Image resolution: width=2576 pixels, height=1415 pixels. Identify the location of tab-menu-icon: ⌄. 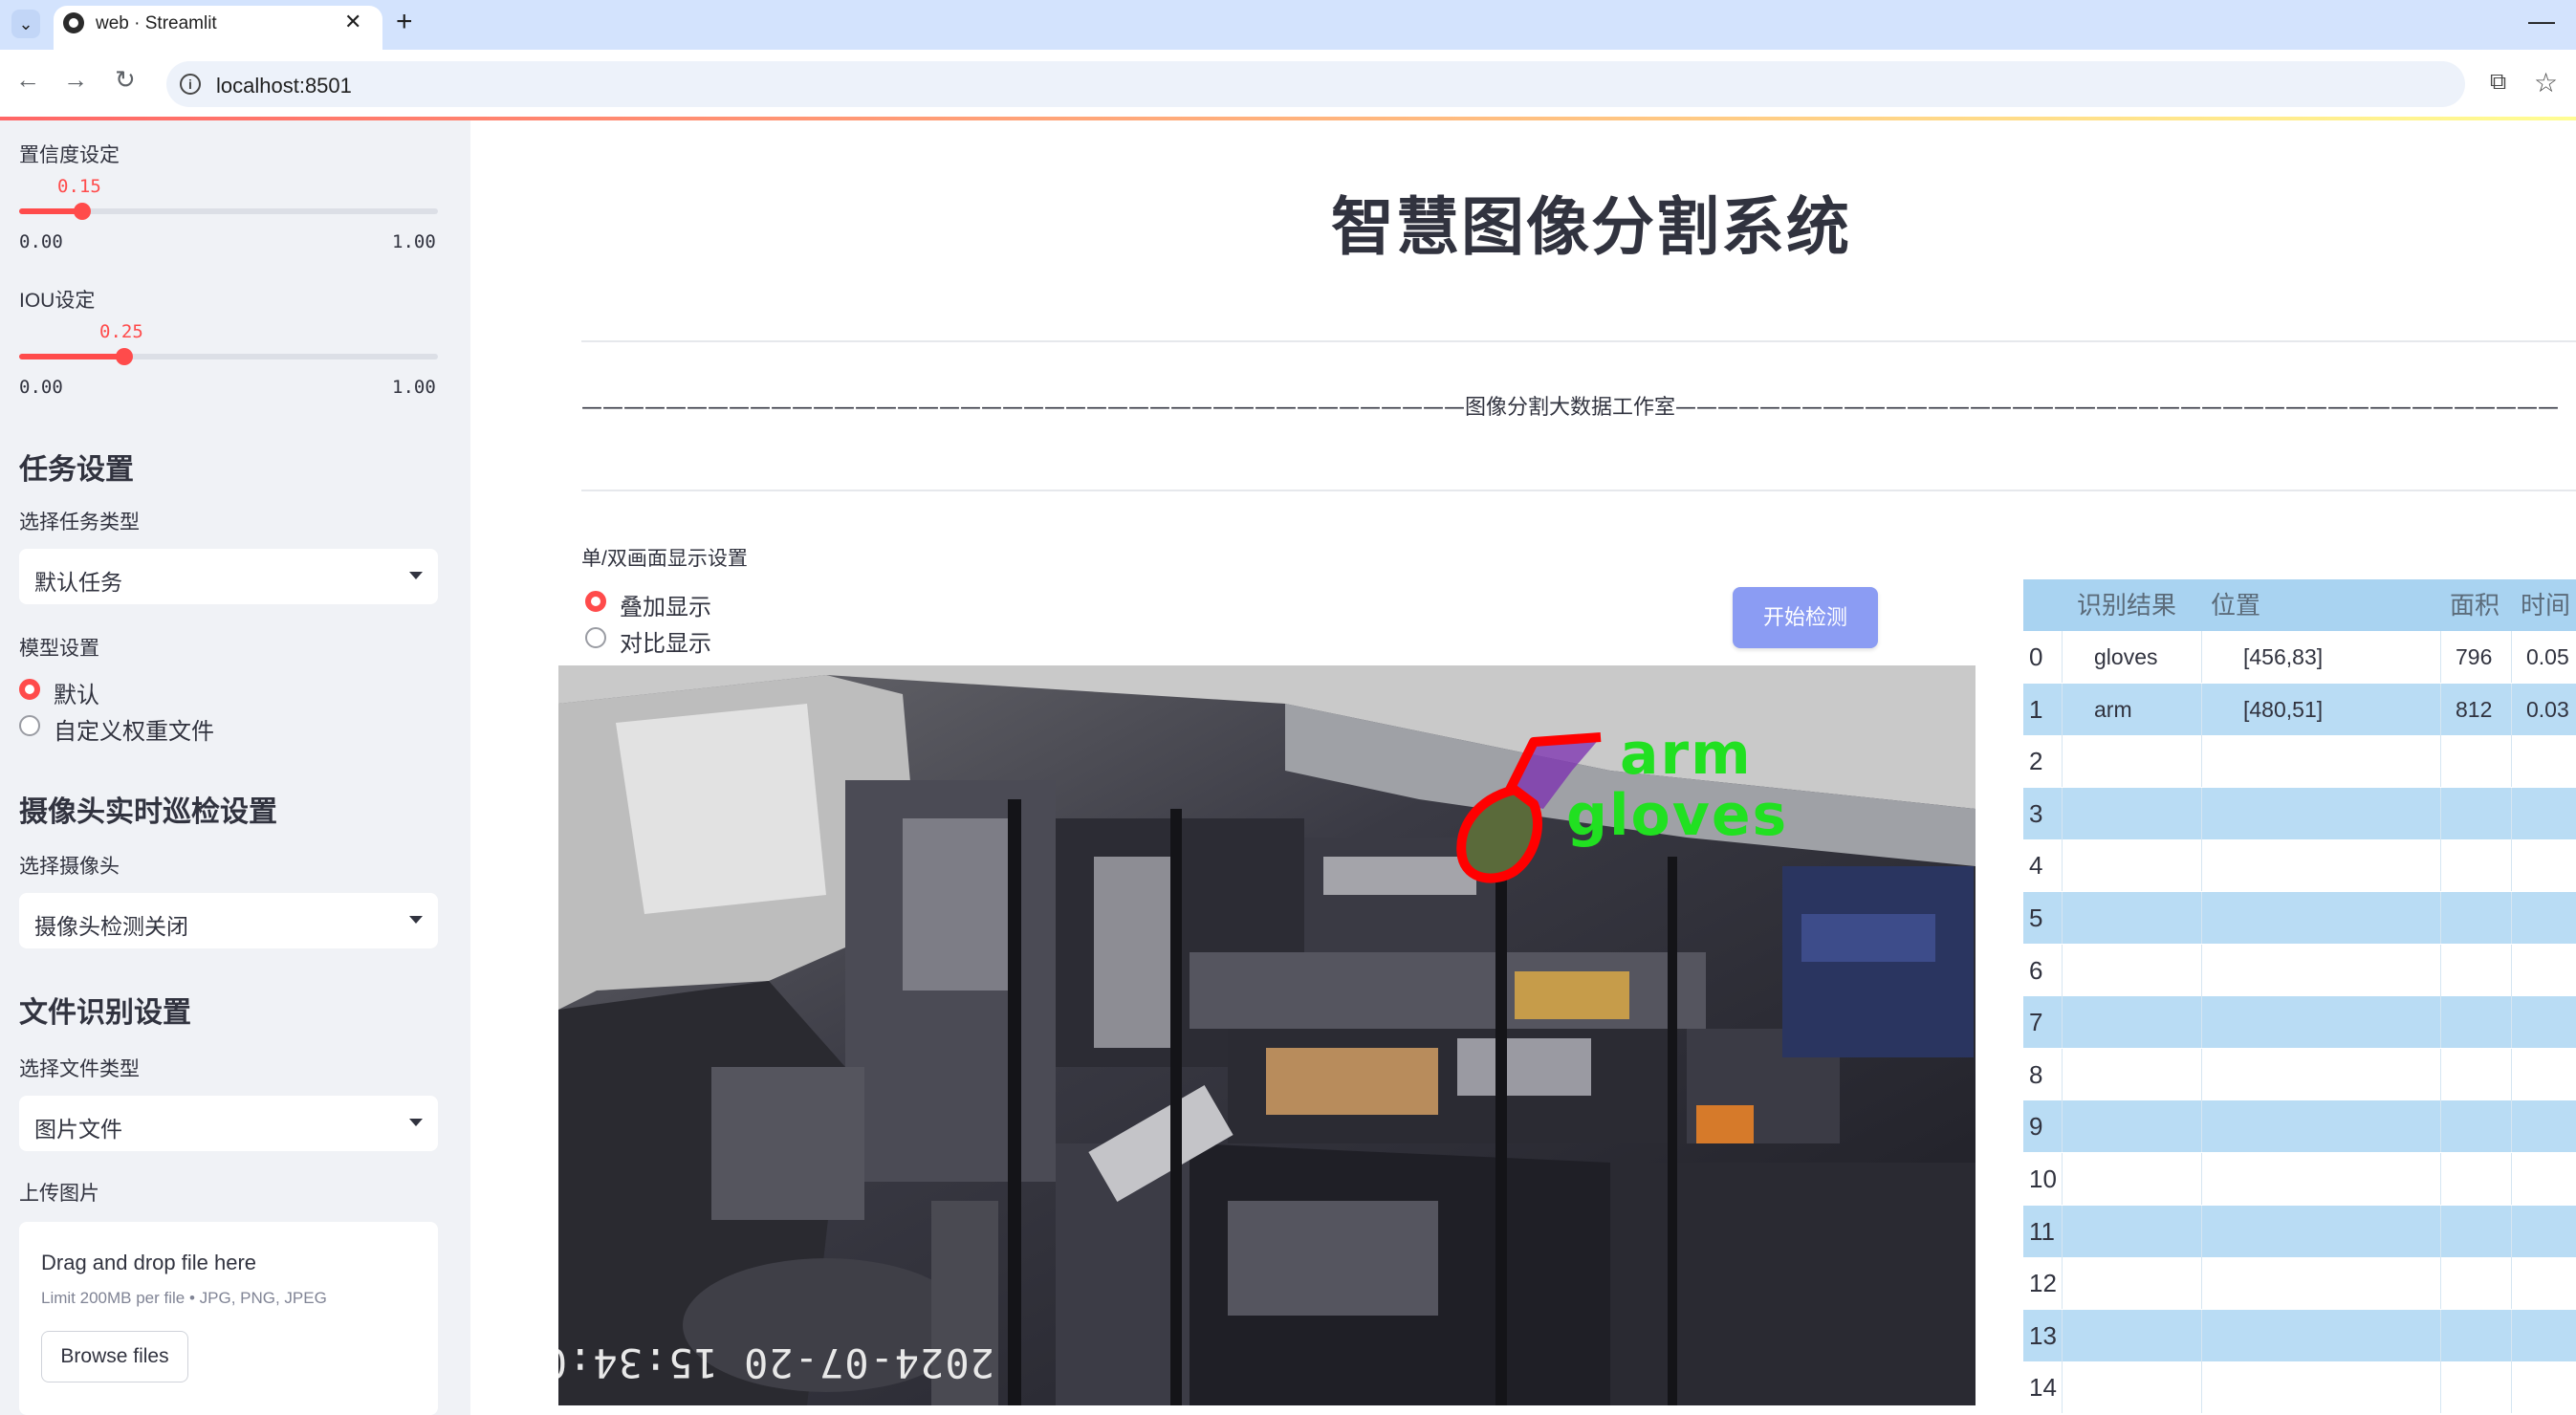
(25, 24).